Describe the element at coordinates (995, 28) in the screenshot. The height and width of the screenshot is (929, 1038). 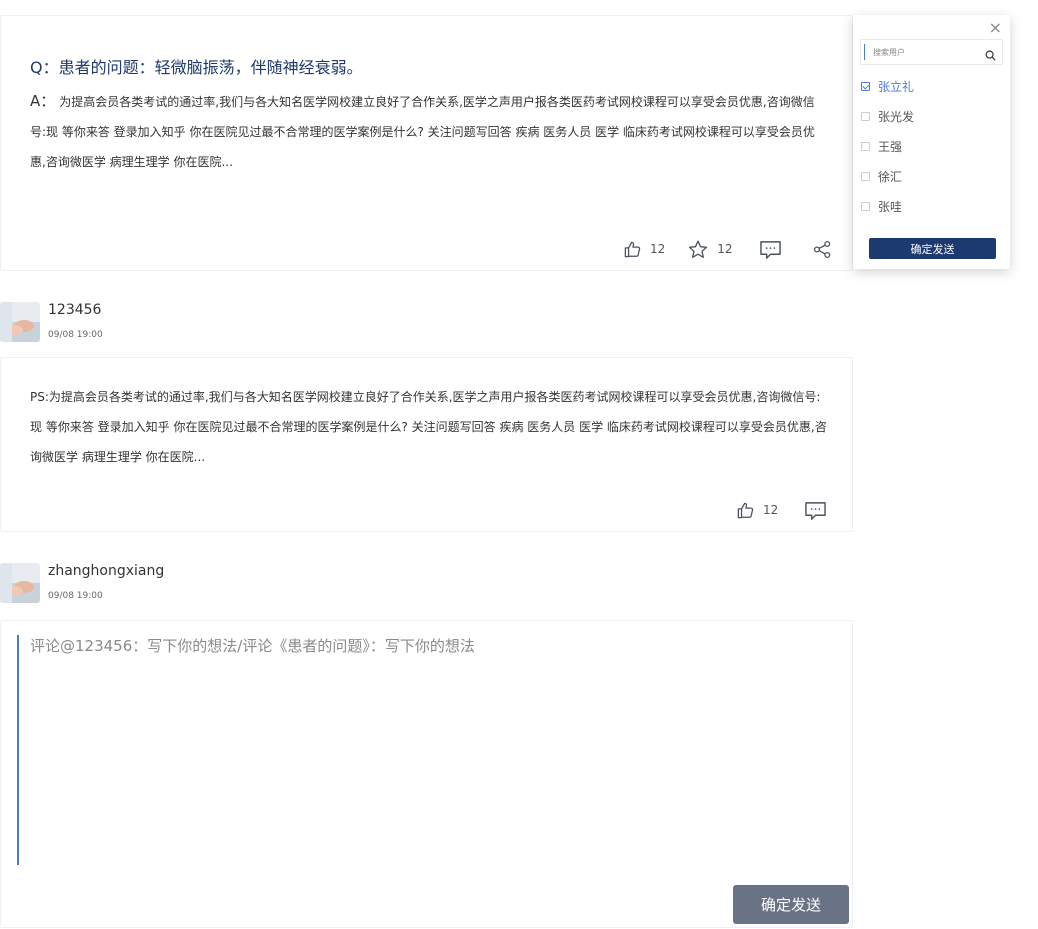
I see `close-icon: ×` at that location.